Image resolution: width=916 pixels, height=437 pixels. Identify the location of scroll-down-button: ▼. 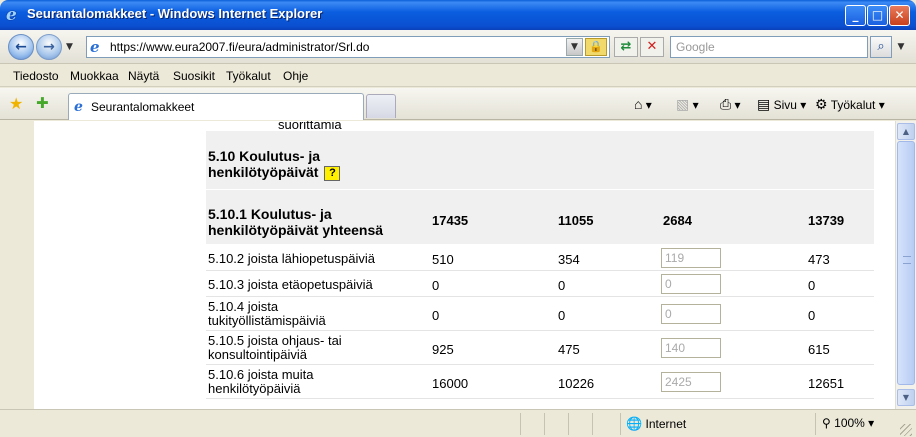
(906, 397).